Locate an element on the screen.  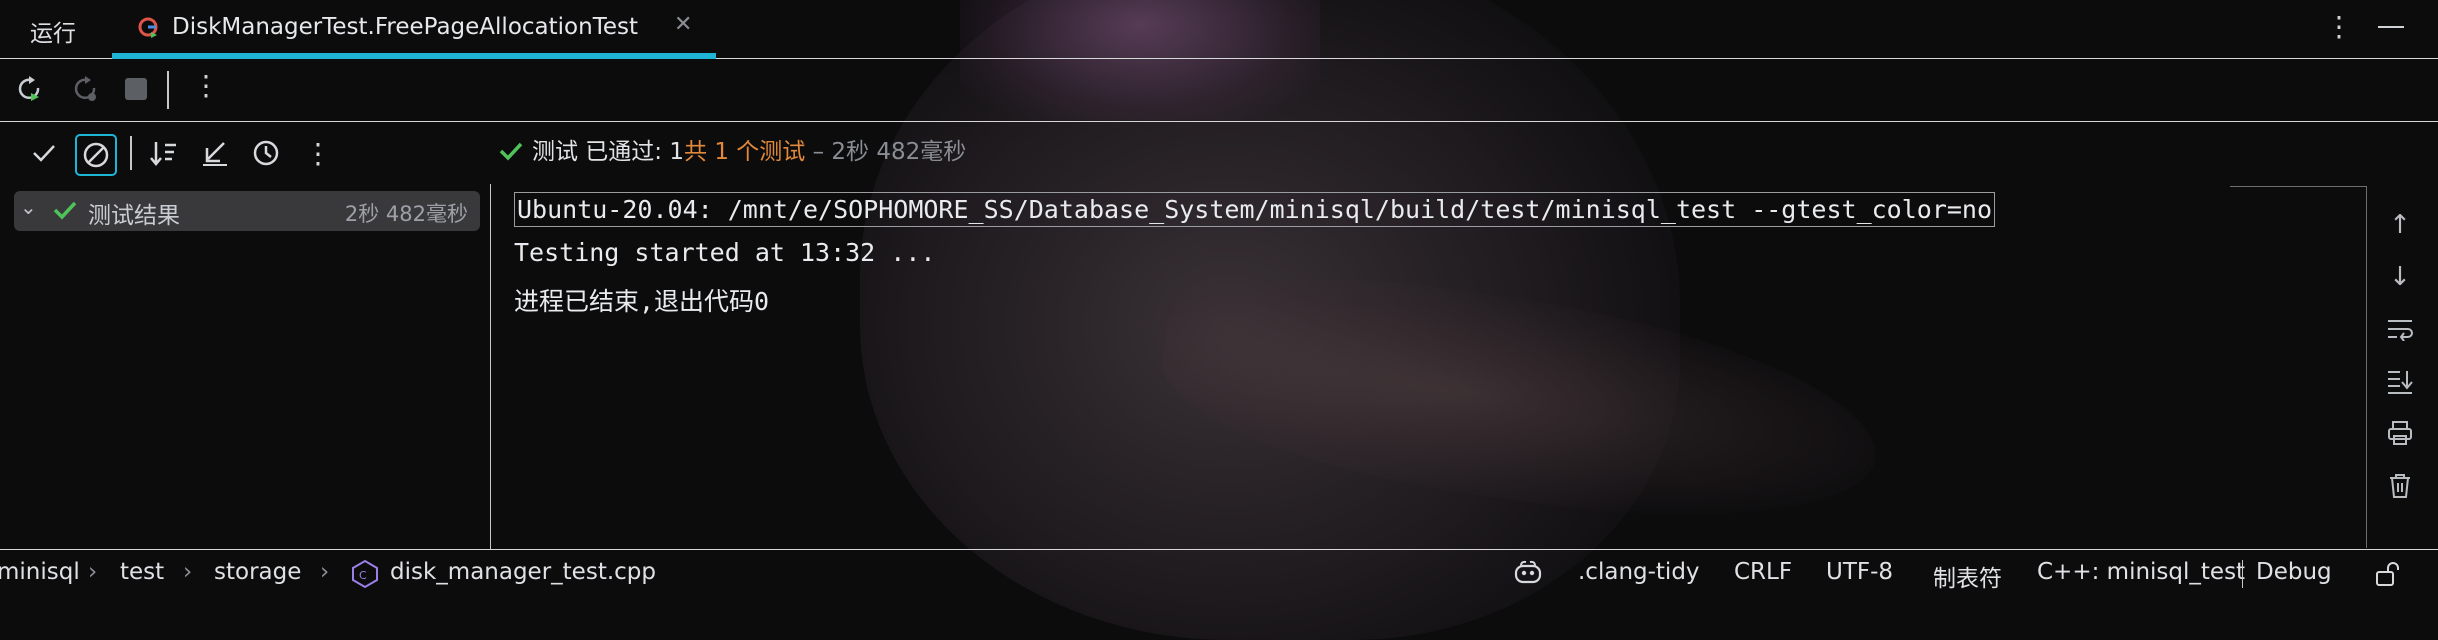
tab-run-configuration: DiskManagerTest.FreePageAllocationTest ✕ is located at coordinates (414, 29).